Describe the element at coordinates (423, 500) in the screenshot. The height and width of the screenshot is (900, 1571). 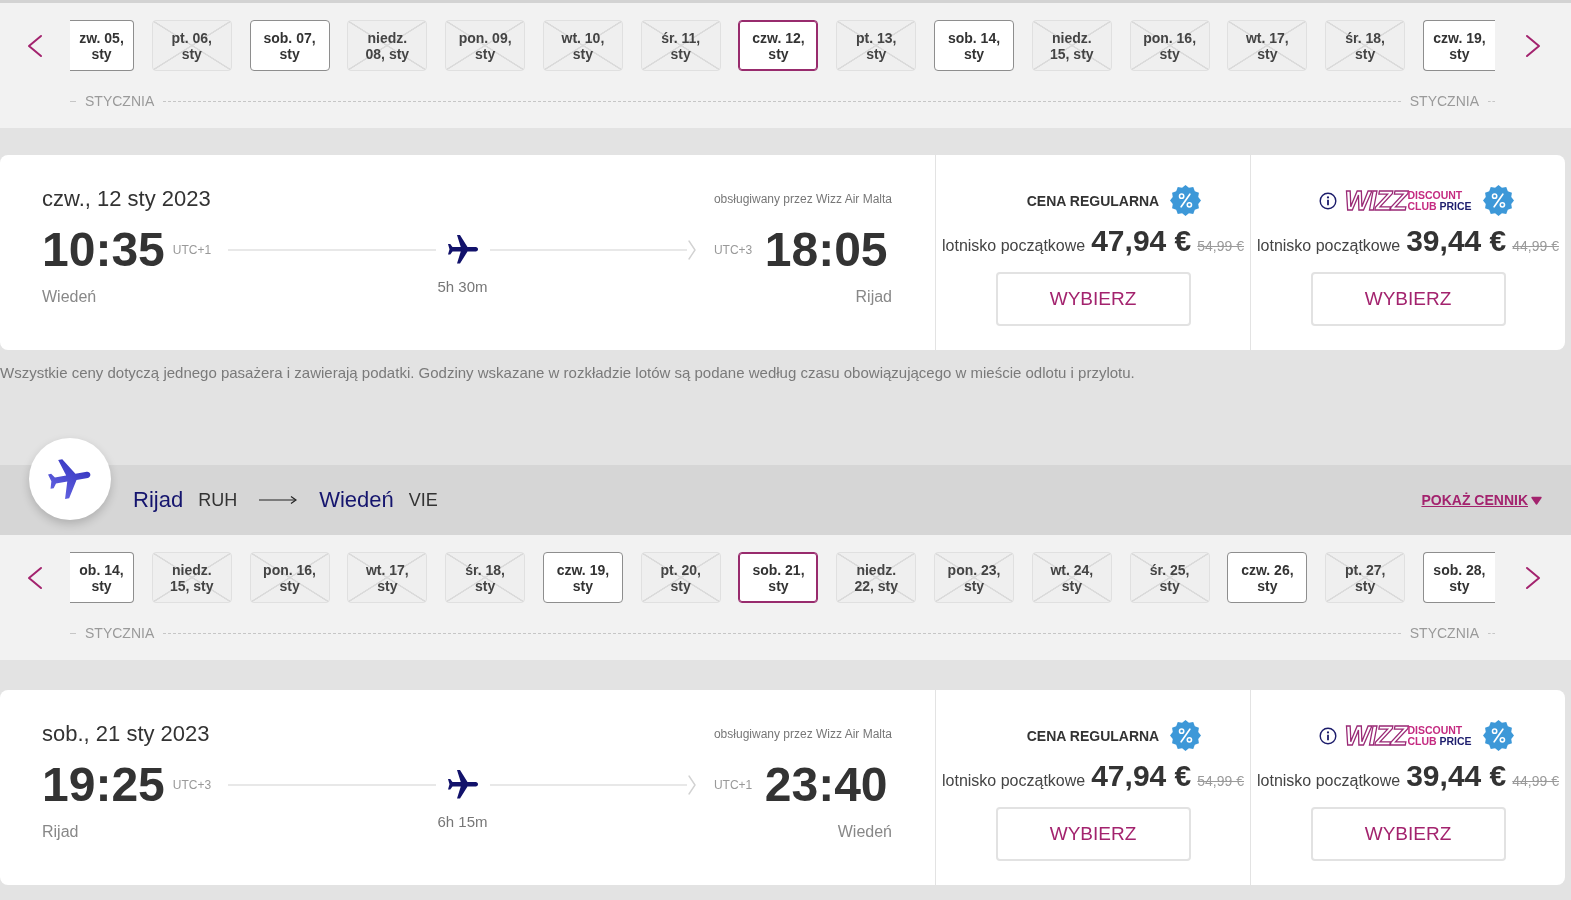
I see `airport-code: VIE` at that location.